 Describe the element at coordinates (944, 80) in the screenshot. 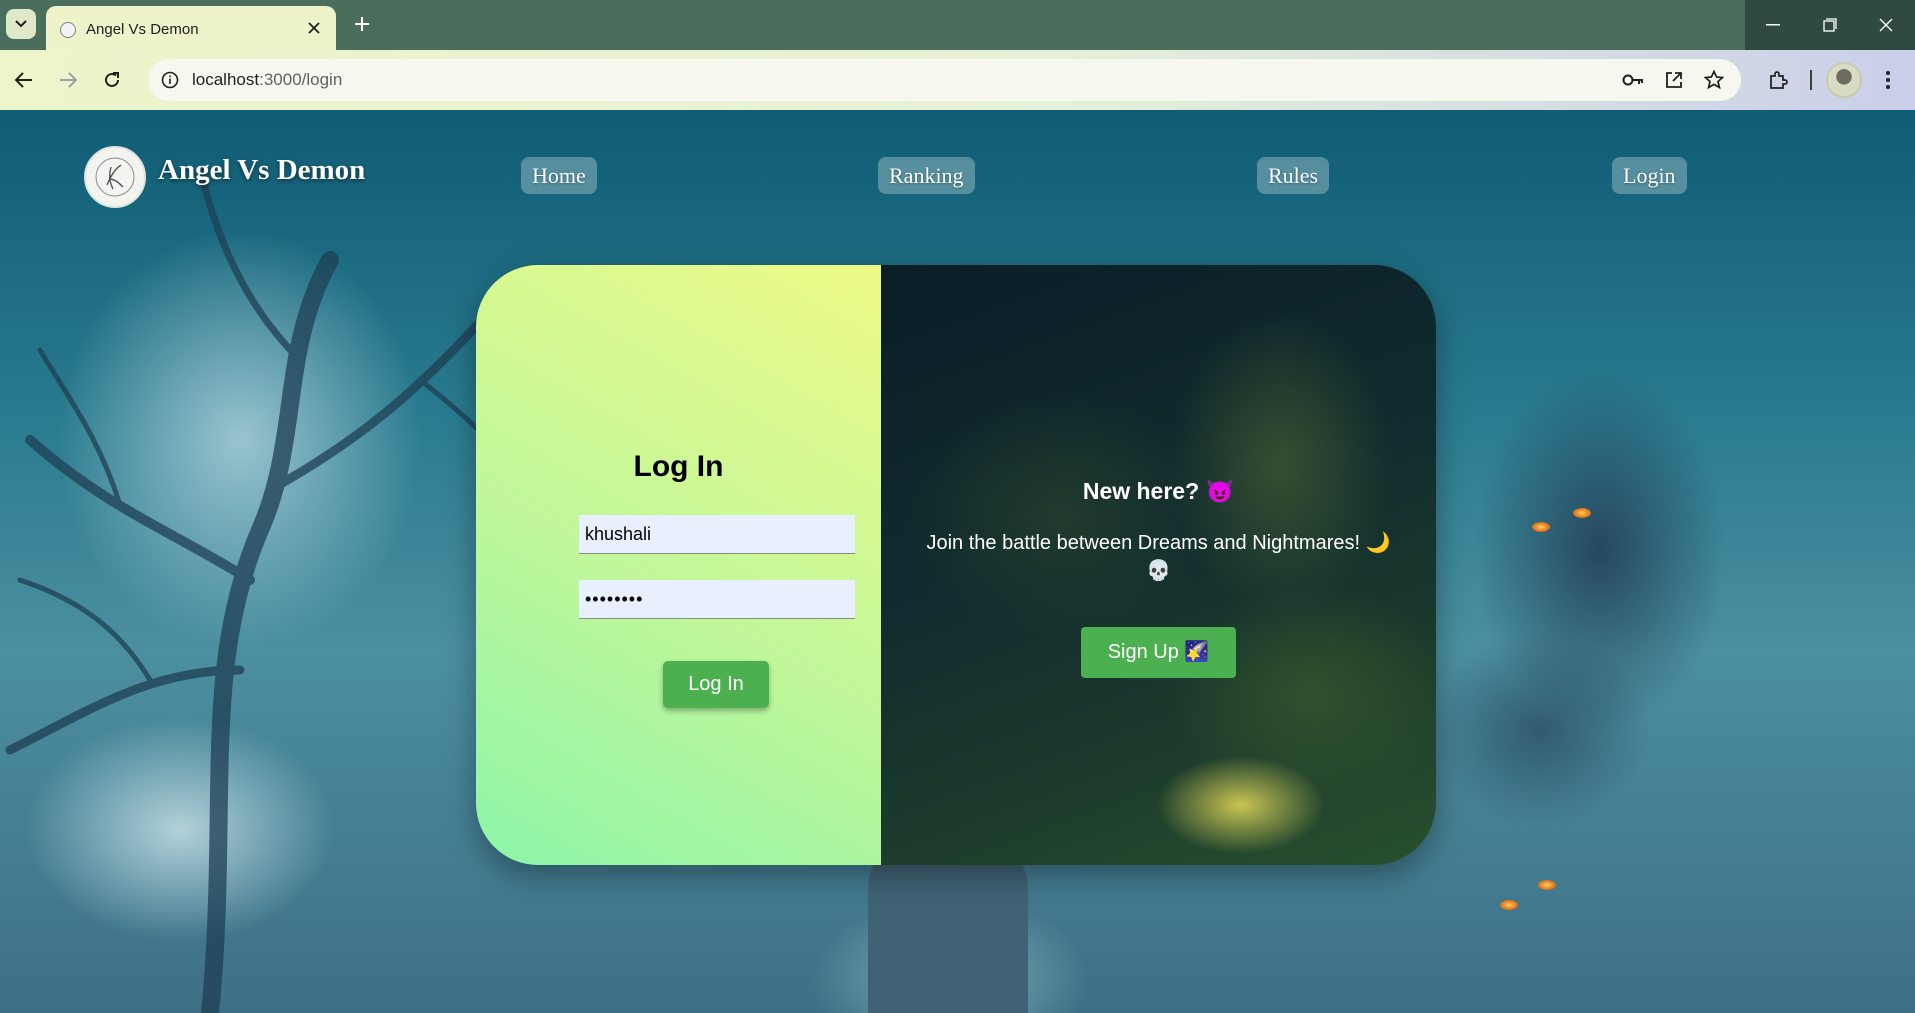

I see `address-bar: localhost:3000/login` at that location.